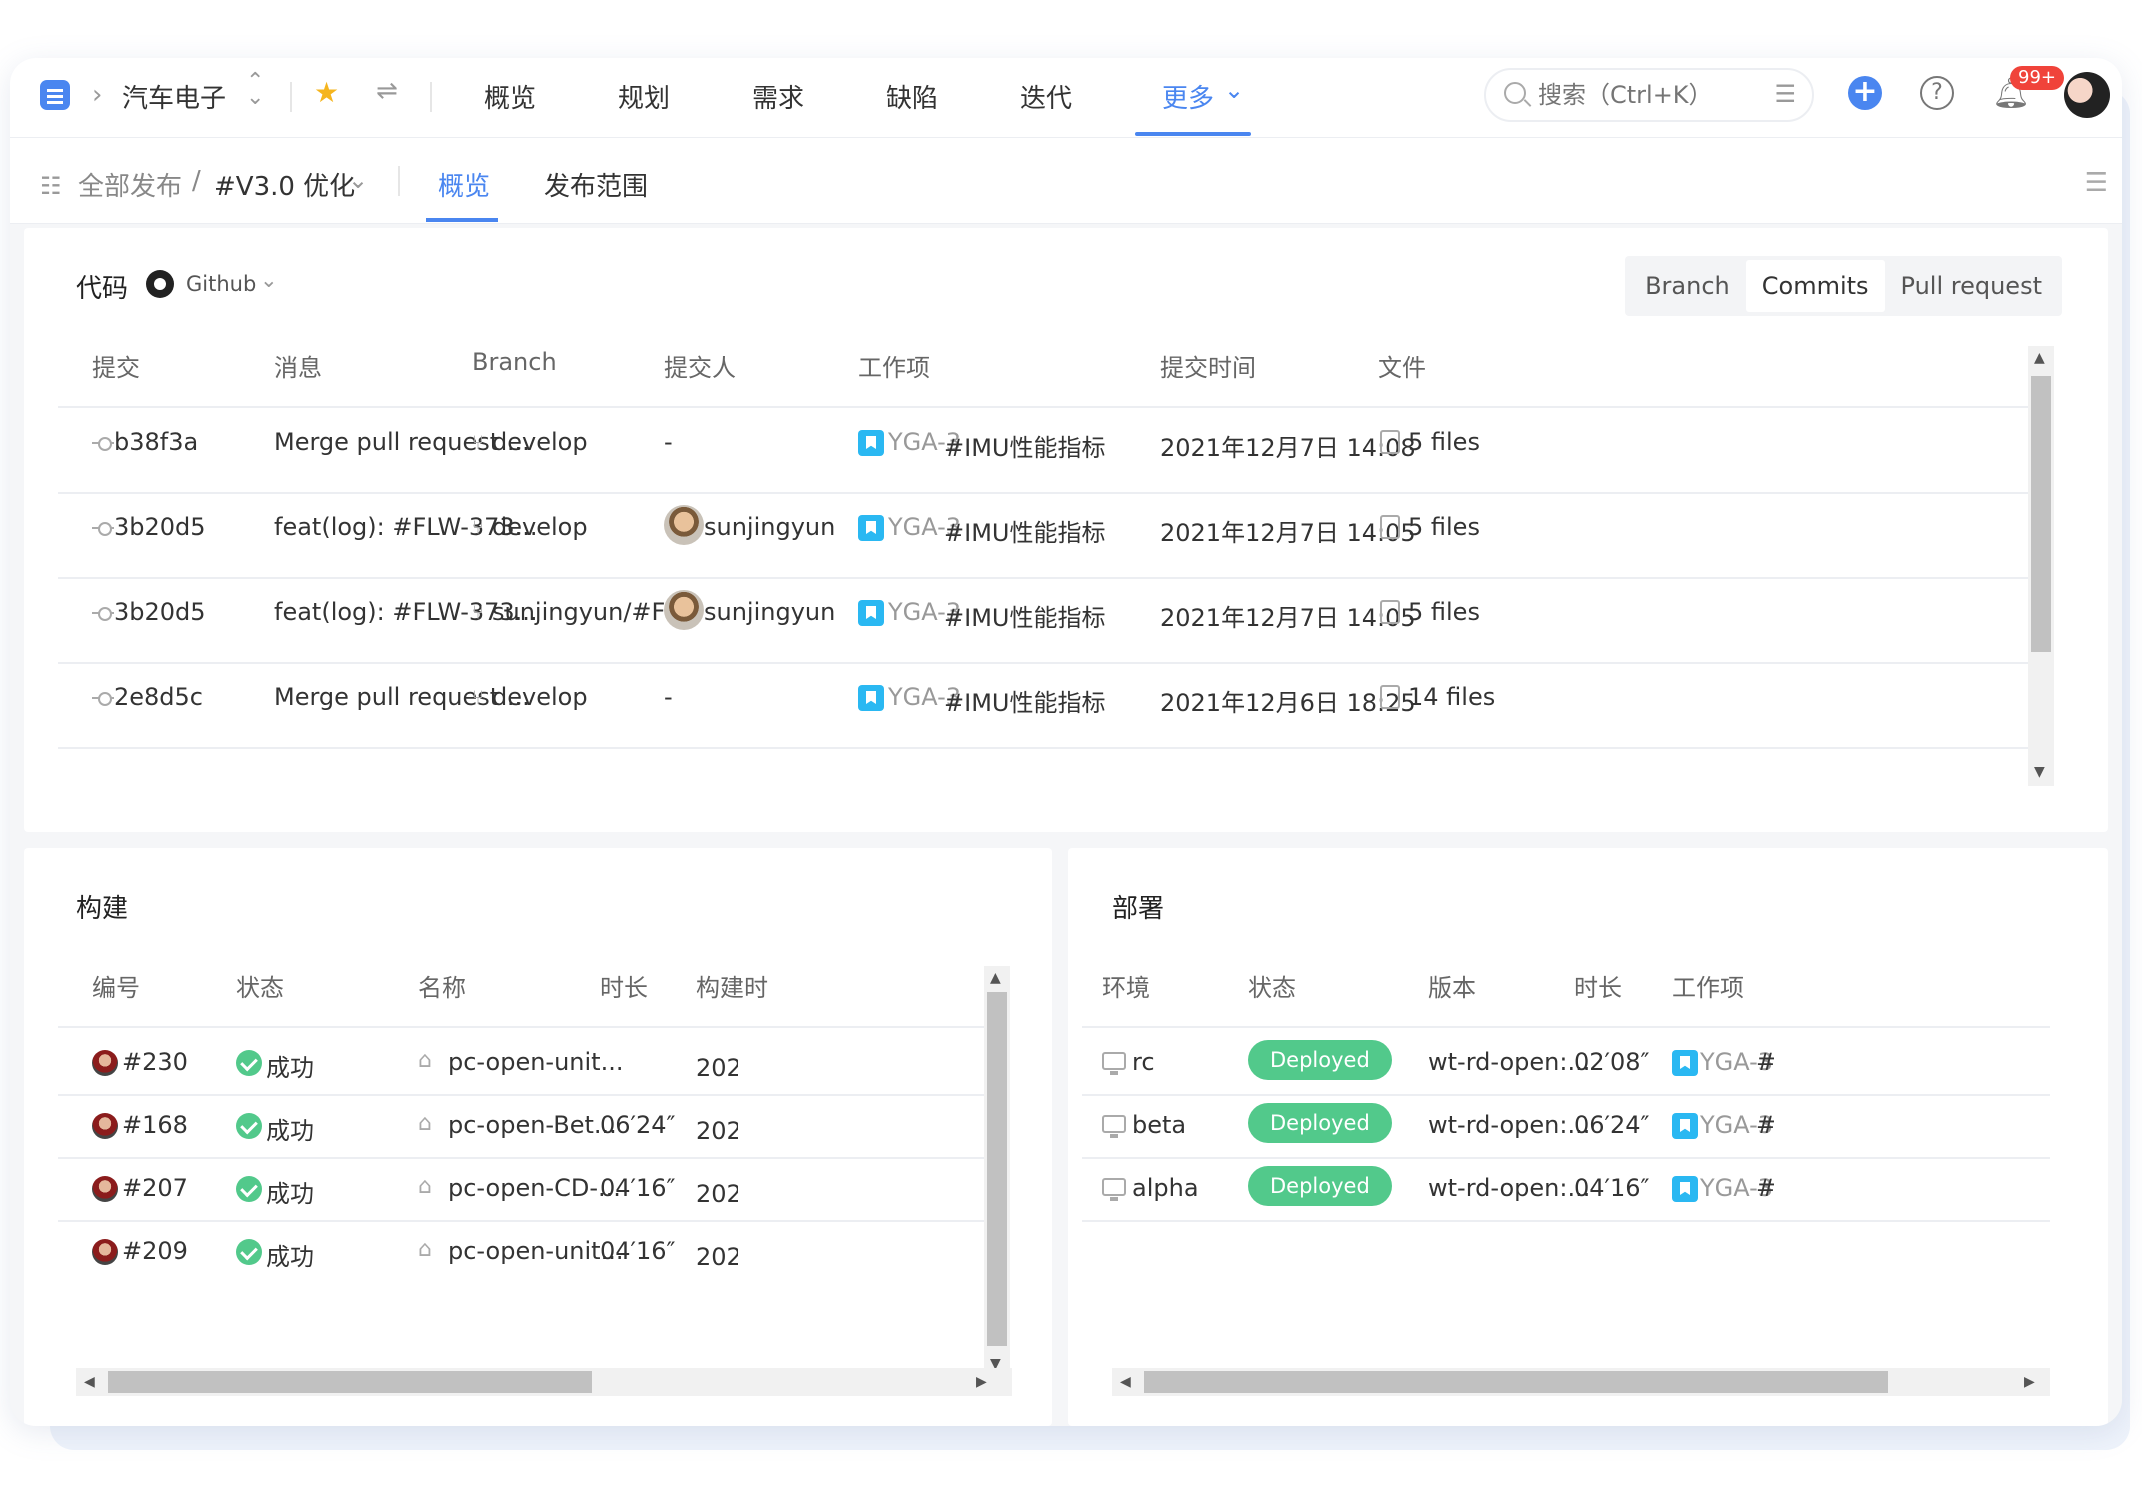 The image size is (2142, 1503). Describe the element at coordinates (1451, 697) in the screenshot. I see `file-count: 14 files` at that location.